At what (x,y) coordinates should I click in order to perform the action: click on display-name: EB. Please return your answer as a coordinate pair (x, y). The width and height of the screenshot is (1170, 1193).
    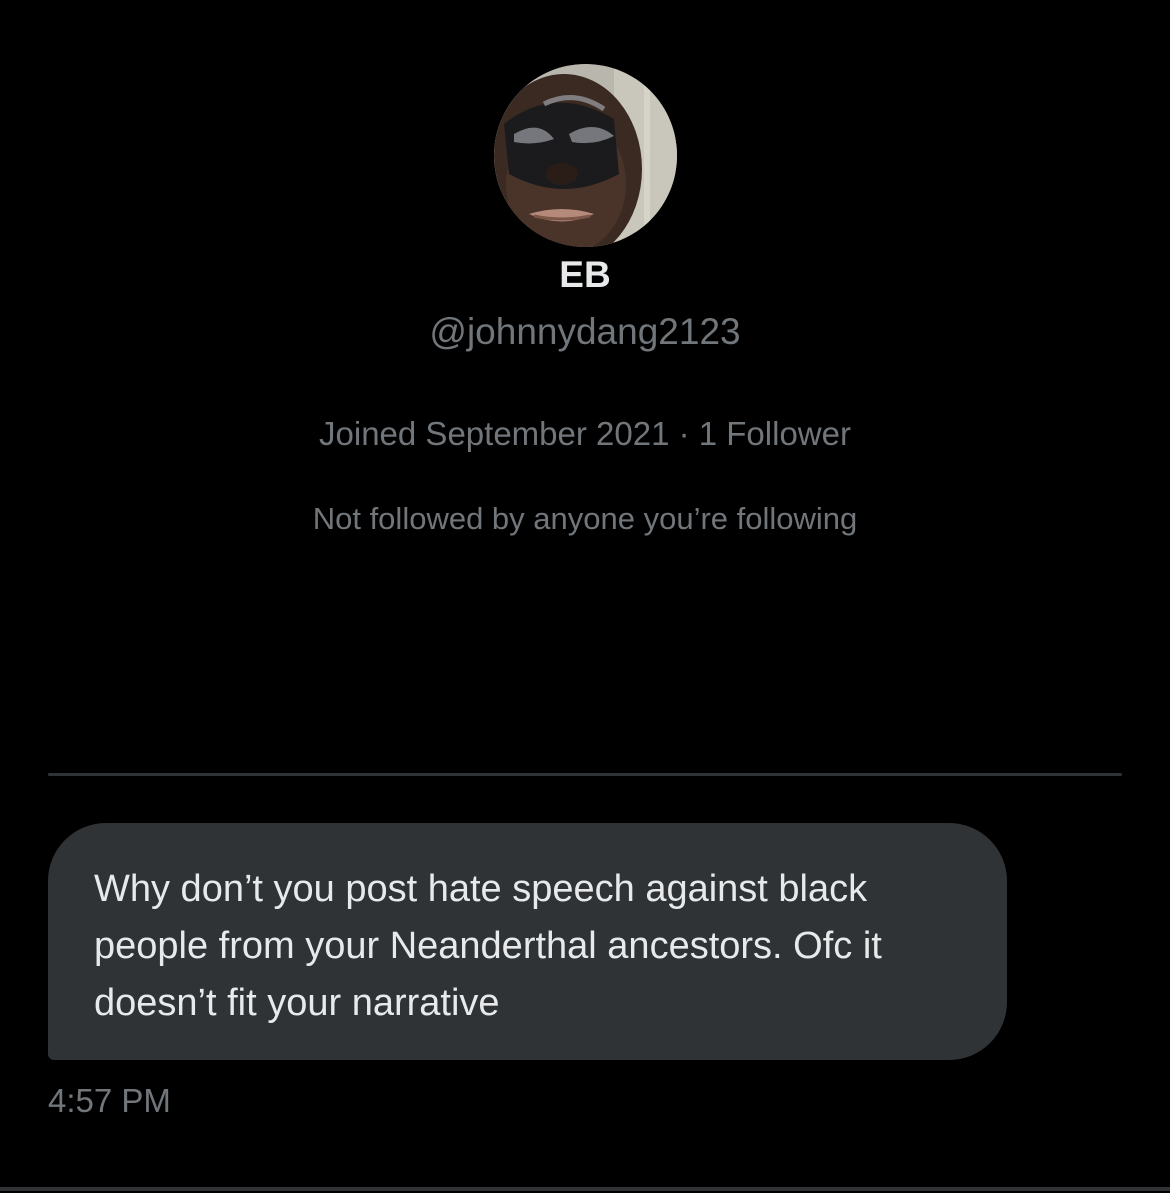
    Looking at the image, I should click on (585, 275).